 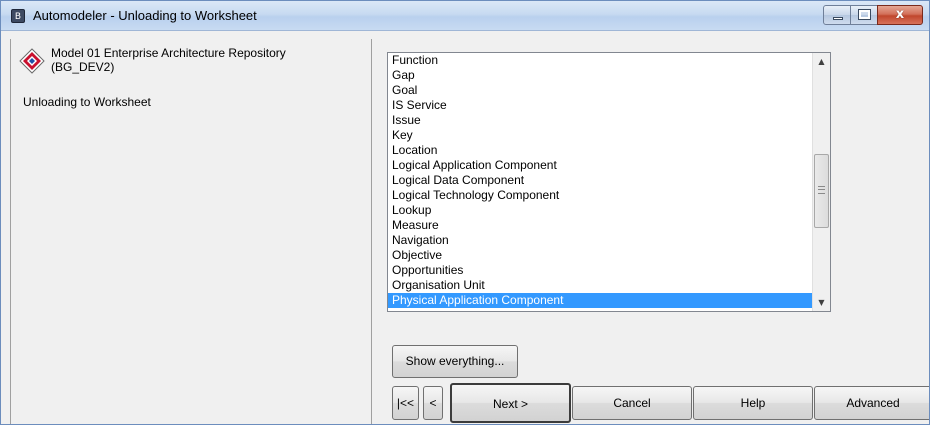 What do you see at coordinates (600, 60) in the screenshot?
I see `list-item: Function` at bounding box center [600, 60].